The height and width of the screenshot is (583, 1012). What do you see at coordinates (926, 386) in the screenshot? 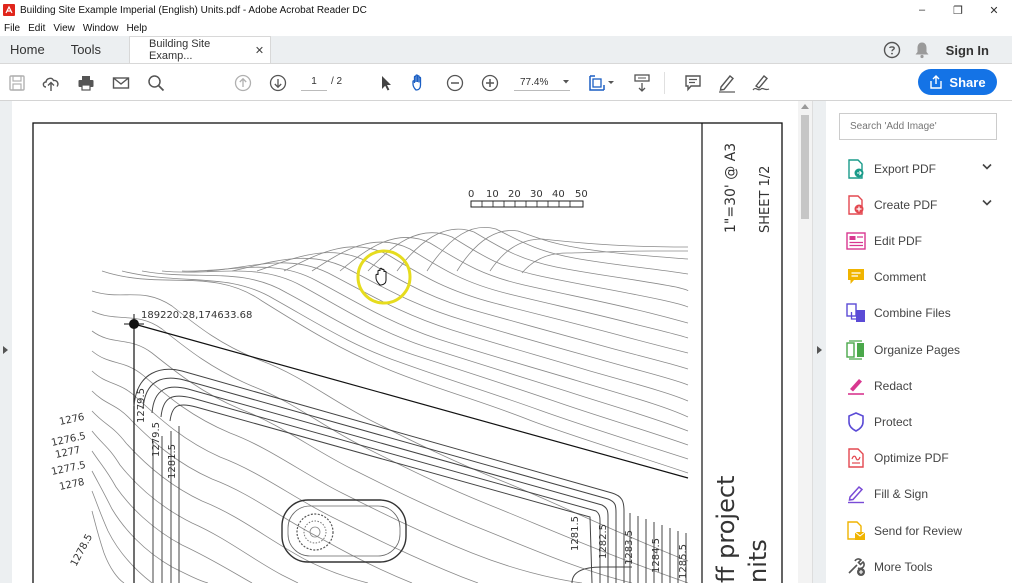
I see `tool-redact: Redact` at bounding box center [926, 386].